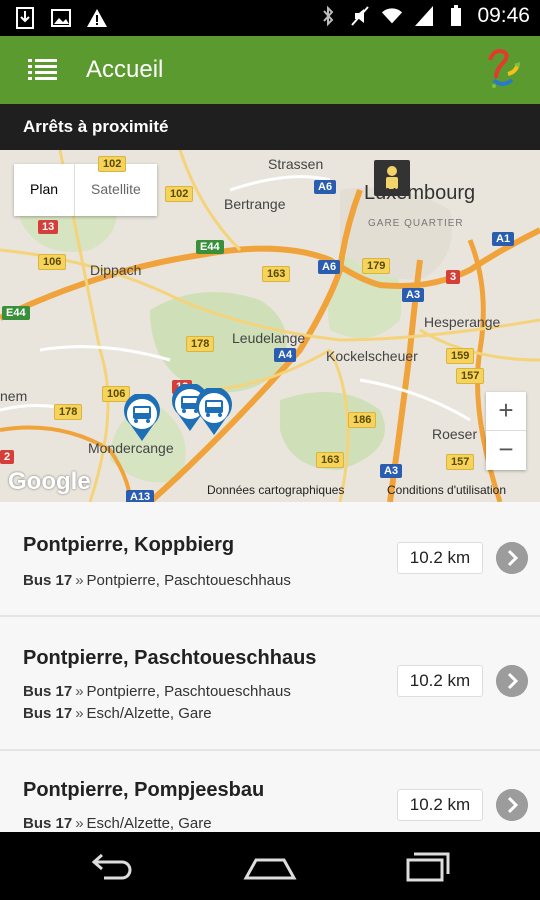  What do you see at coordinates (296, 164) in the screenshot?
I see `place-label: Strassen` at bounding box center [296, 164].